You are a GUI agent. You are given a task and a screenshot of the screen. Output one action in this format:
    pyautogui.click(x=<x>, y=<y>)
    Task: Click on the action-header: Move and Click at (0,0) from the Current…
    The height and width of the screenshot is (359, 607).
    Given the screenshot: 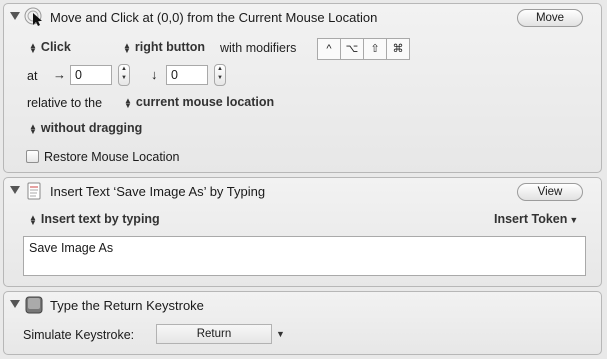 What is the action you would take?
    pyautogui.click(x=302, y=17)
    